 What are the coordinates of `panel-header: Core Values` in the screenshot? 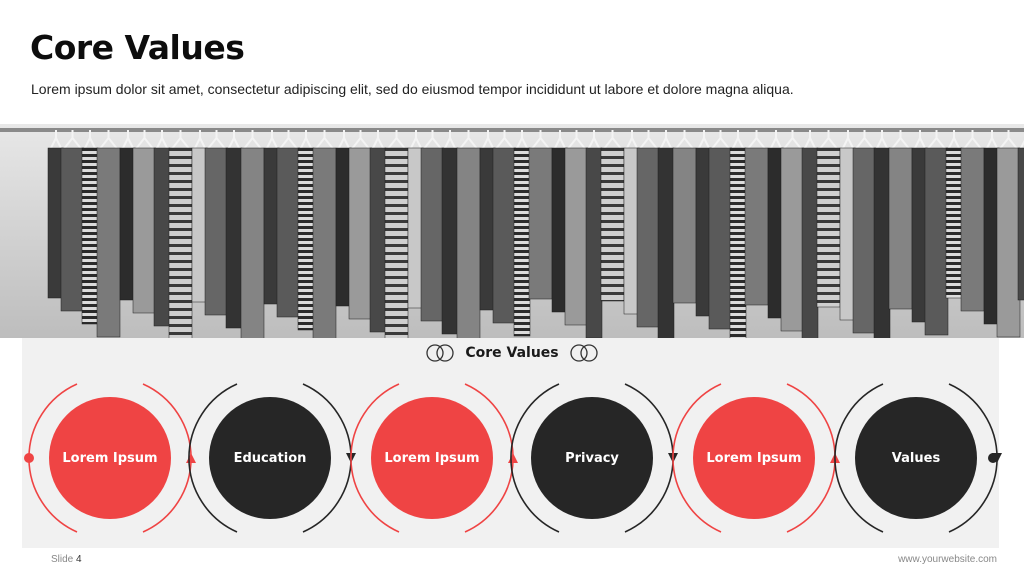 It's located at (512, 353).